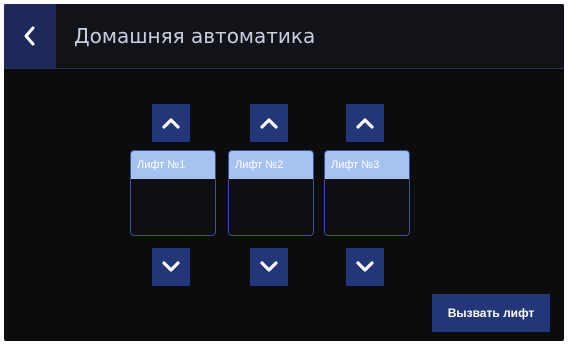 The image size is (569, 345). Describe the element at coordinates (271, 165) in the screenshot. I see `lift-2-label: Лифт №2` at that location.